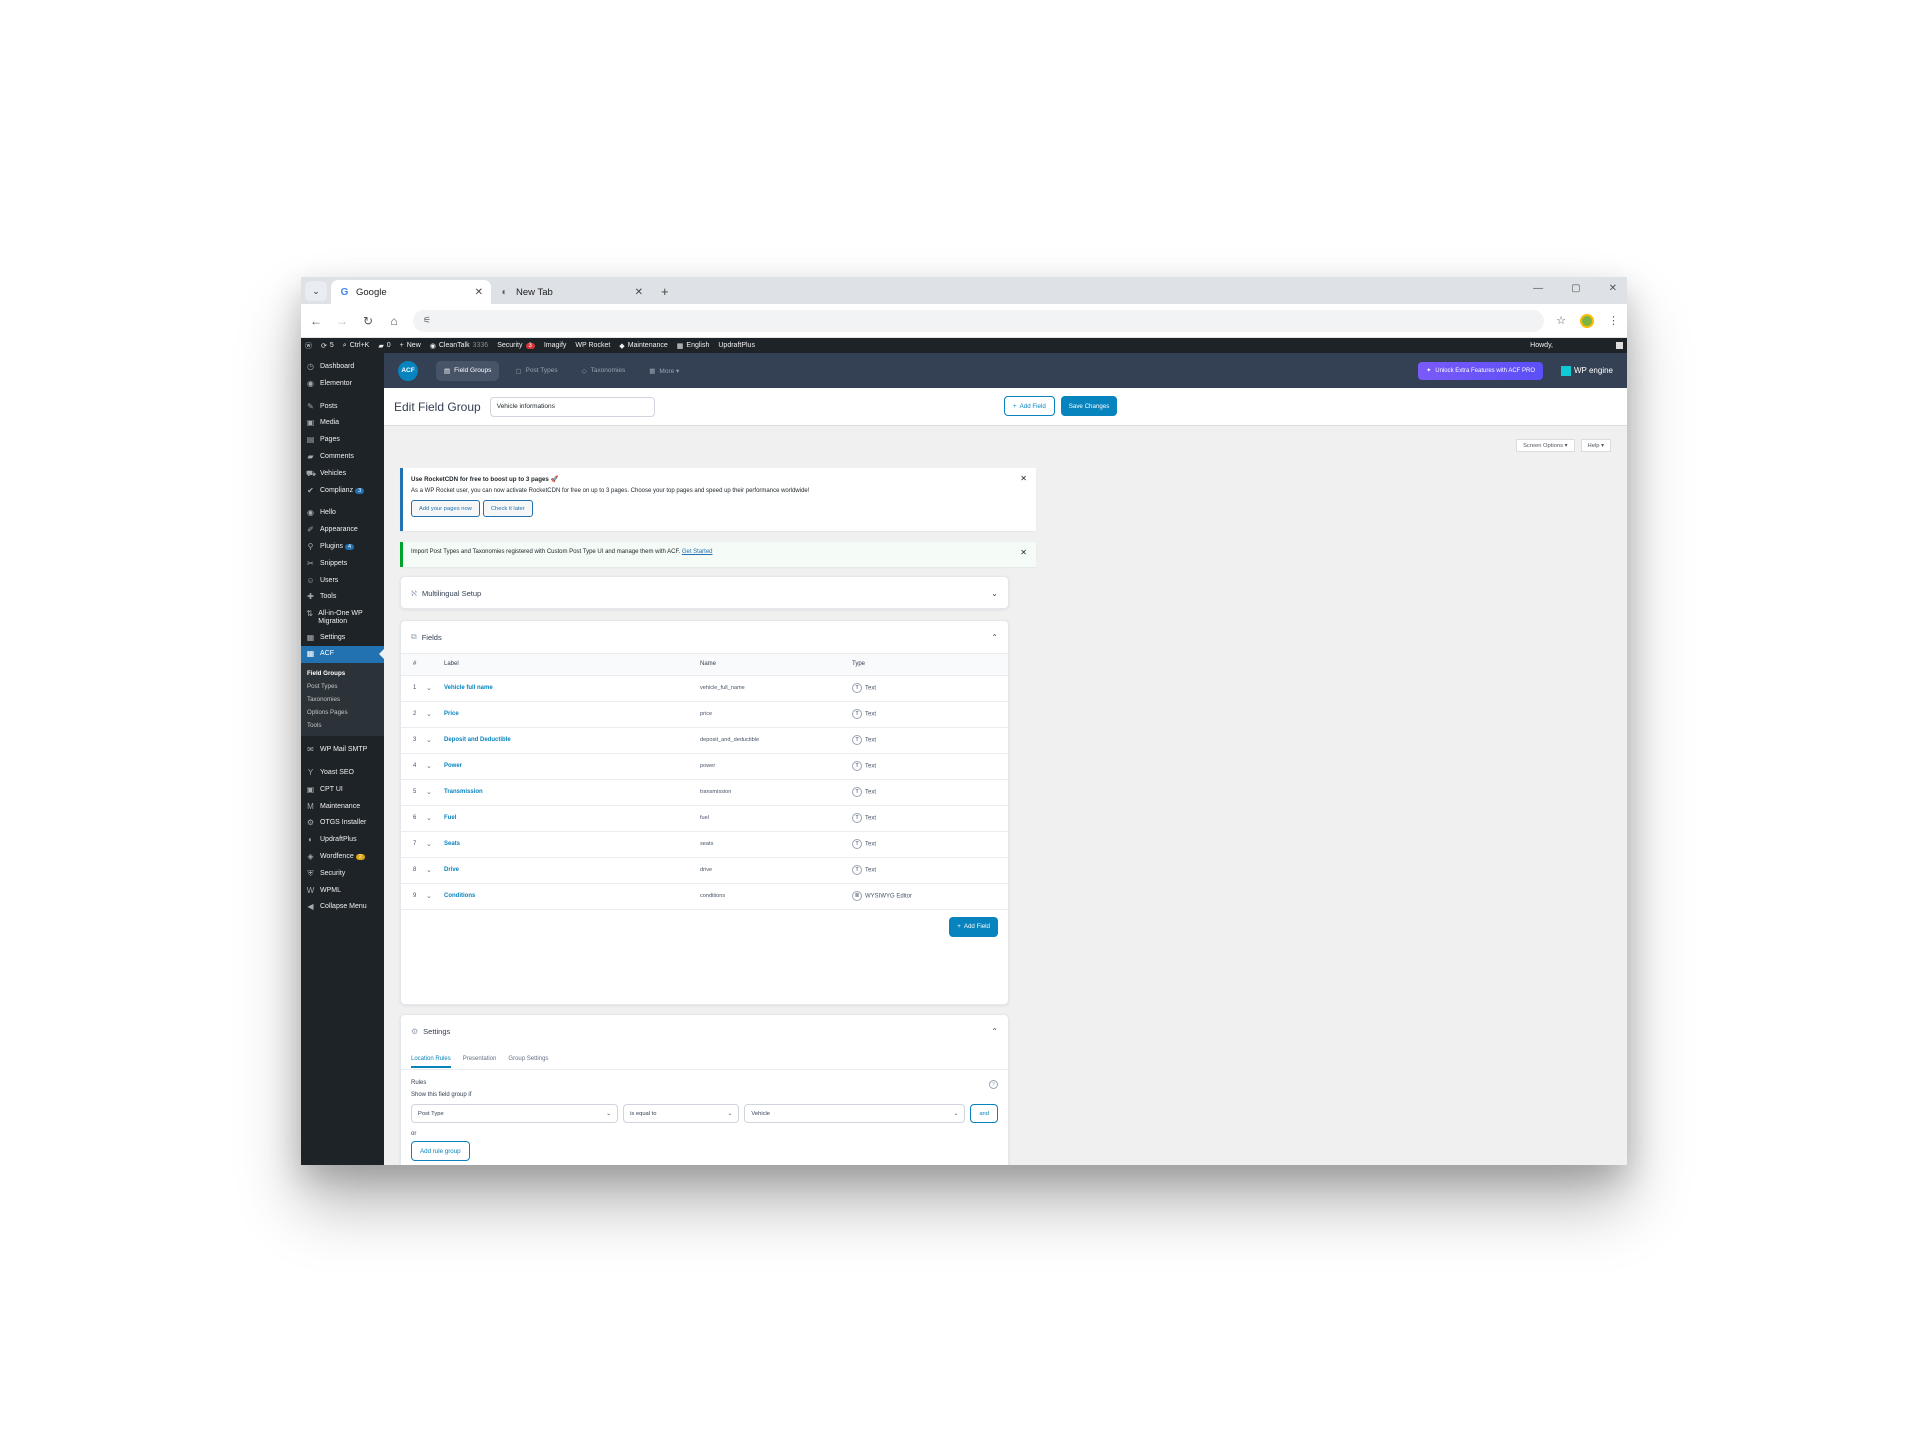  What do you see at coordinates (515, 1113) in the screenshot?
I see `rule-param-select: Post Type ⌄` at bounding box center [515, 1113].